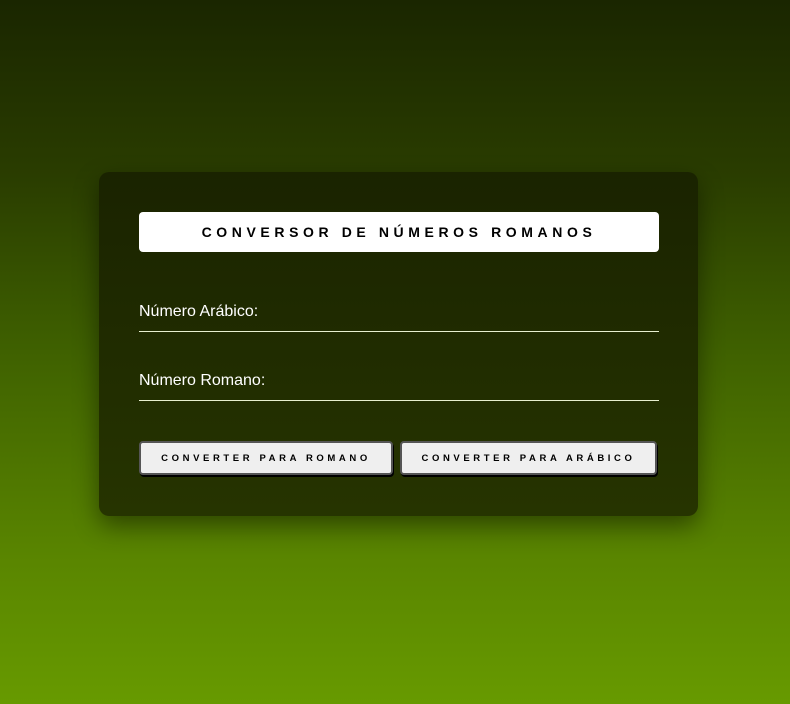  What do you see at coordinates (528, 458) in the screenshot?
I see `convert-to-arabic-button: CONVERTER PARA ARÁBICO` at bounding box center [528, 458].